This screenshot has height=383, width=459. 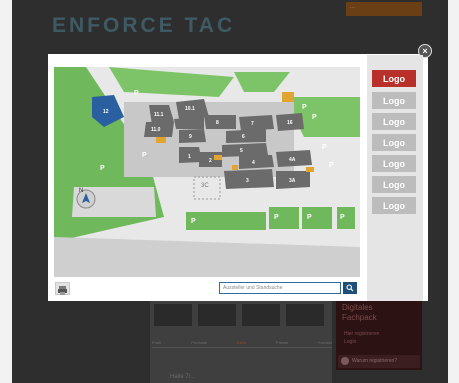 I want to click on svg-text: 8, so click(x=217, y=123).